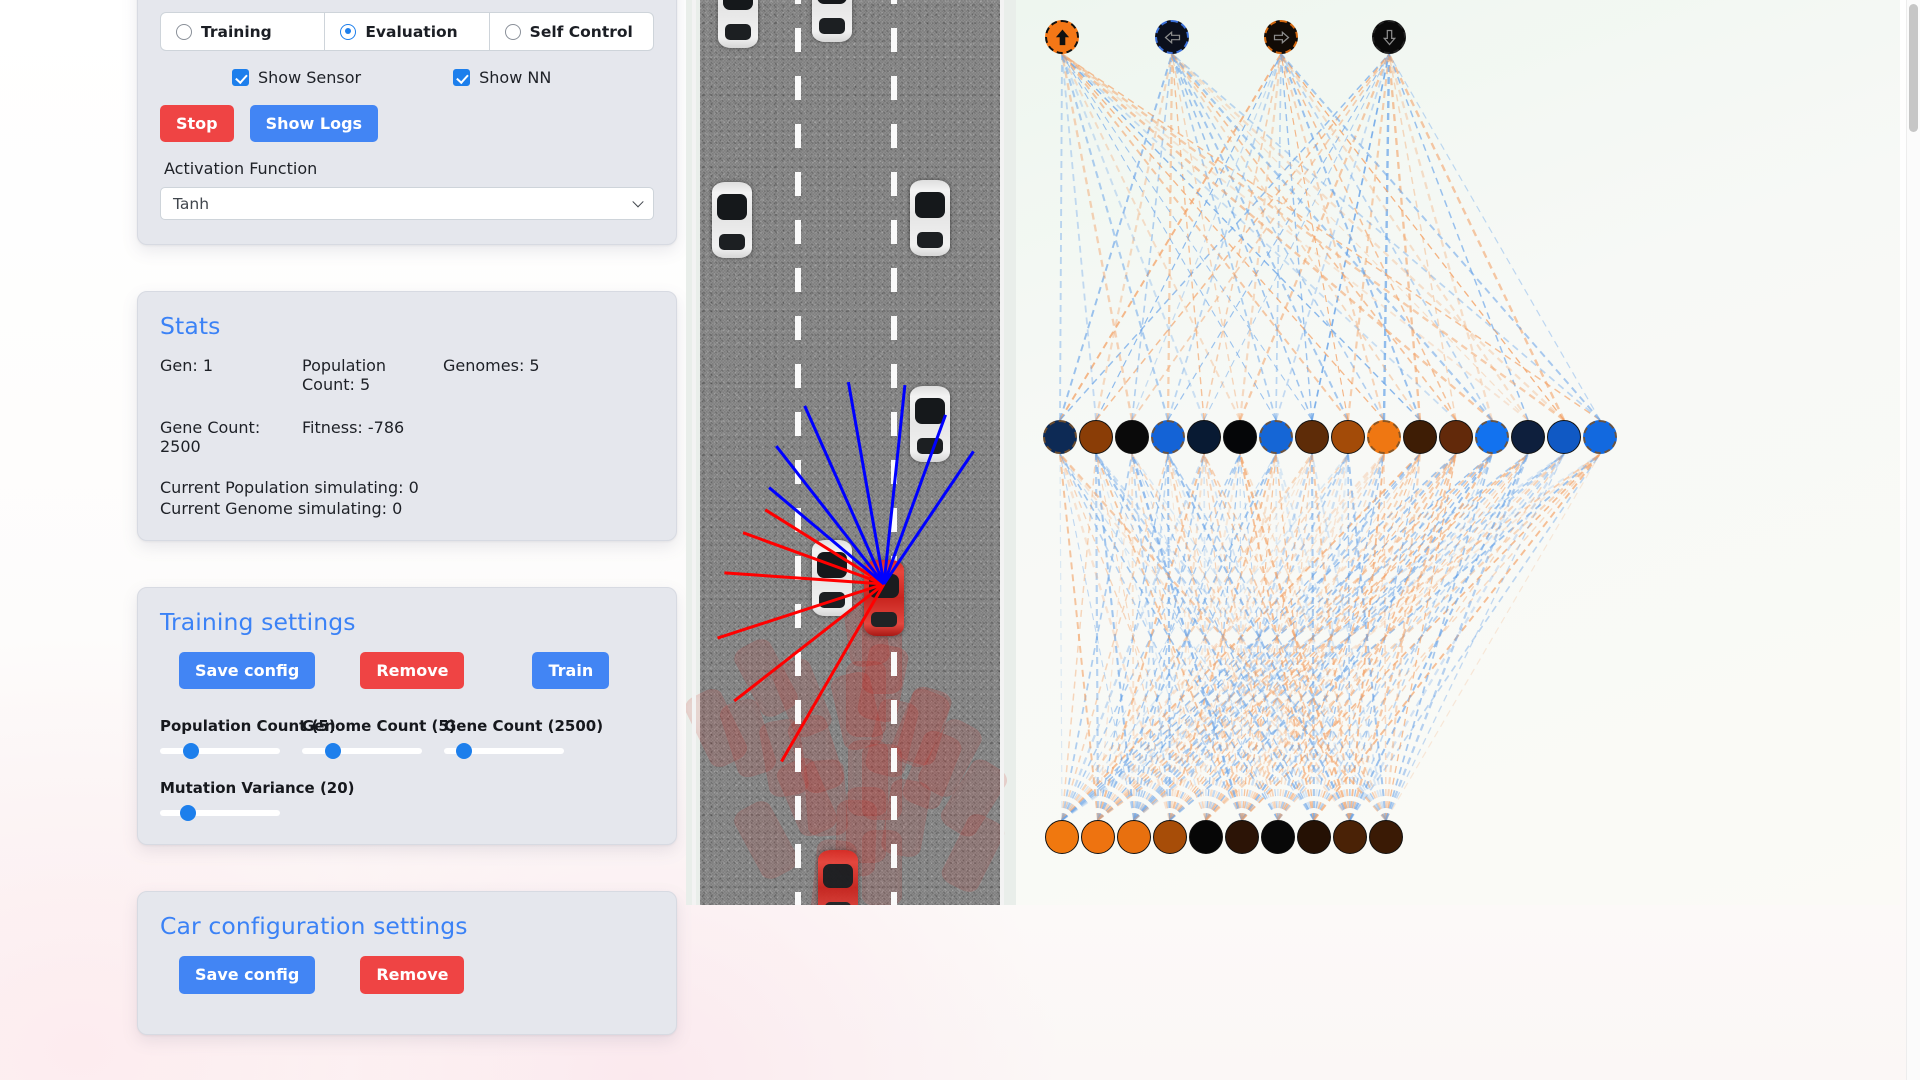  I want to click on radio-icon-self-control, so click(512, 31).